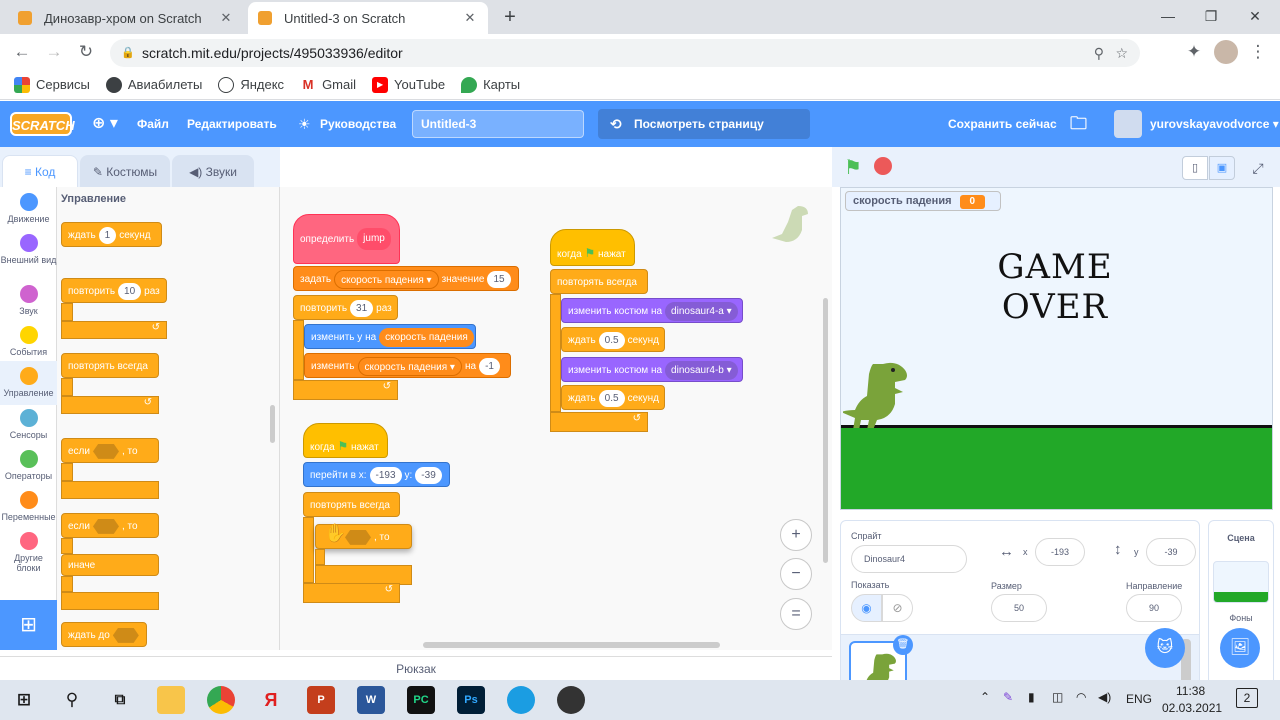 The image size is (1280, 720). What do you see at coordinates (24, 700) in the screenshot?
I see `windows-start-icon: ⊞` at bounding box center [24, 700].